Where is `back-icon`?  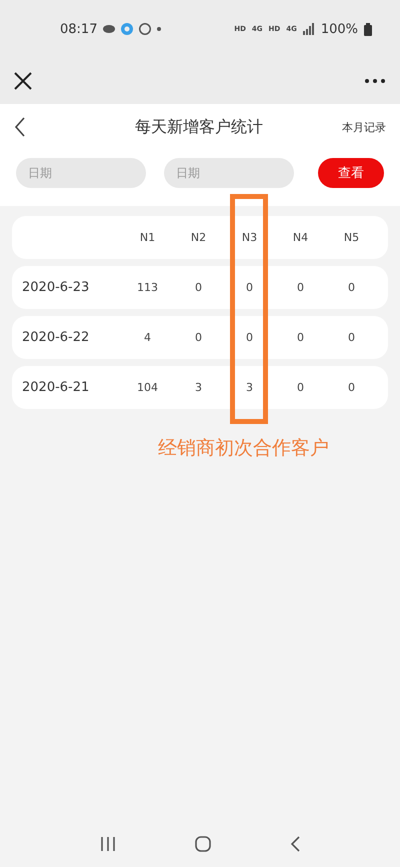
back-icon is located at coordinates (20, 127).